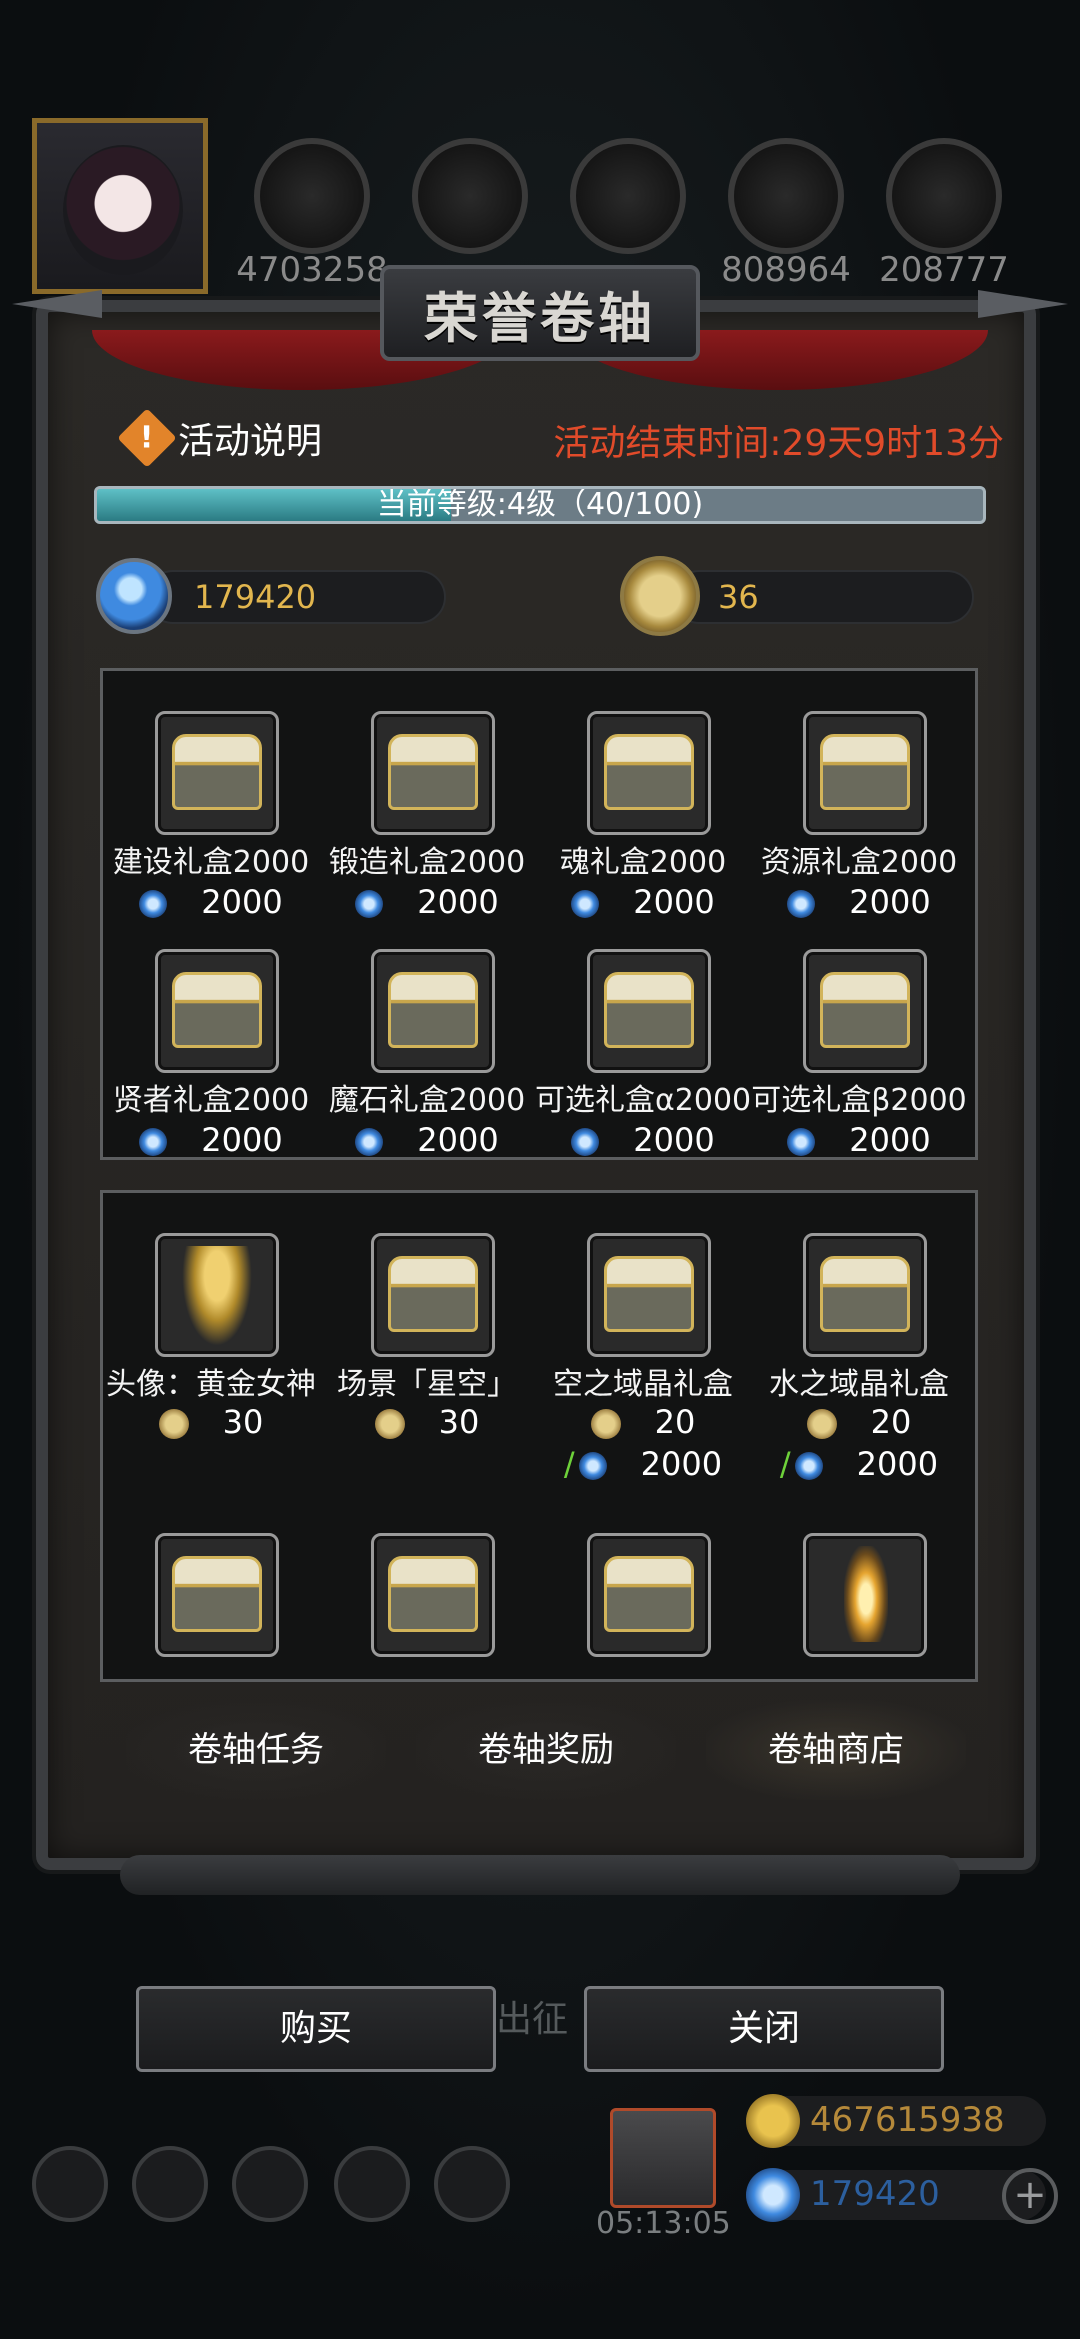 The width and height of the screenshot is (1080, 2339). What do you see at coordinates (217, 1296) in the screenshot?
I see `golden-goddess-icon` at bounding box center [217, 1296].